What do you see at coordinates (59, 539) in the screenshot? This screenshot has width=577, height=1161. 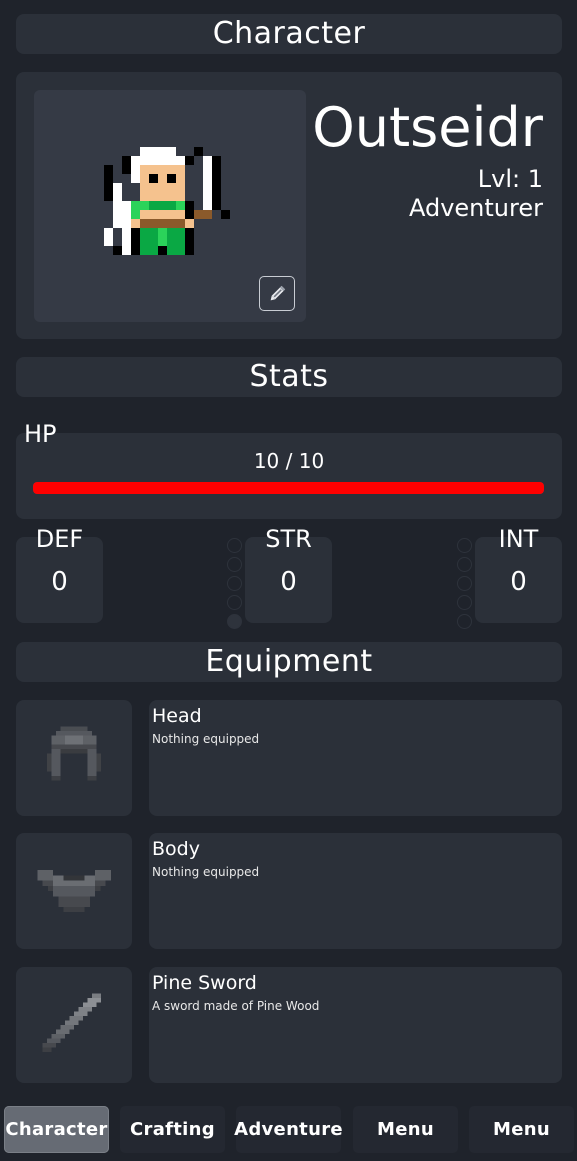 I see `def-label: DEF` at bounding box center [59, 539].